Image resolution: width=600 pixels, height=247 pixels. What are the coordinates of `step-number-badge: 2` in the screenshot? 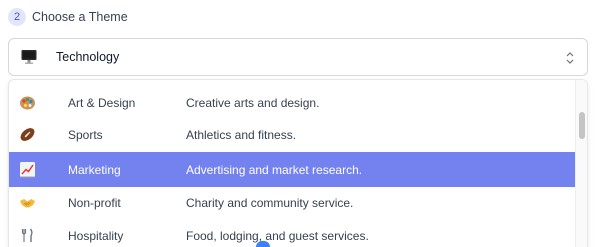 It's located at (17, 17).